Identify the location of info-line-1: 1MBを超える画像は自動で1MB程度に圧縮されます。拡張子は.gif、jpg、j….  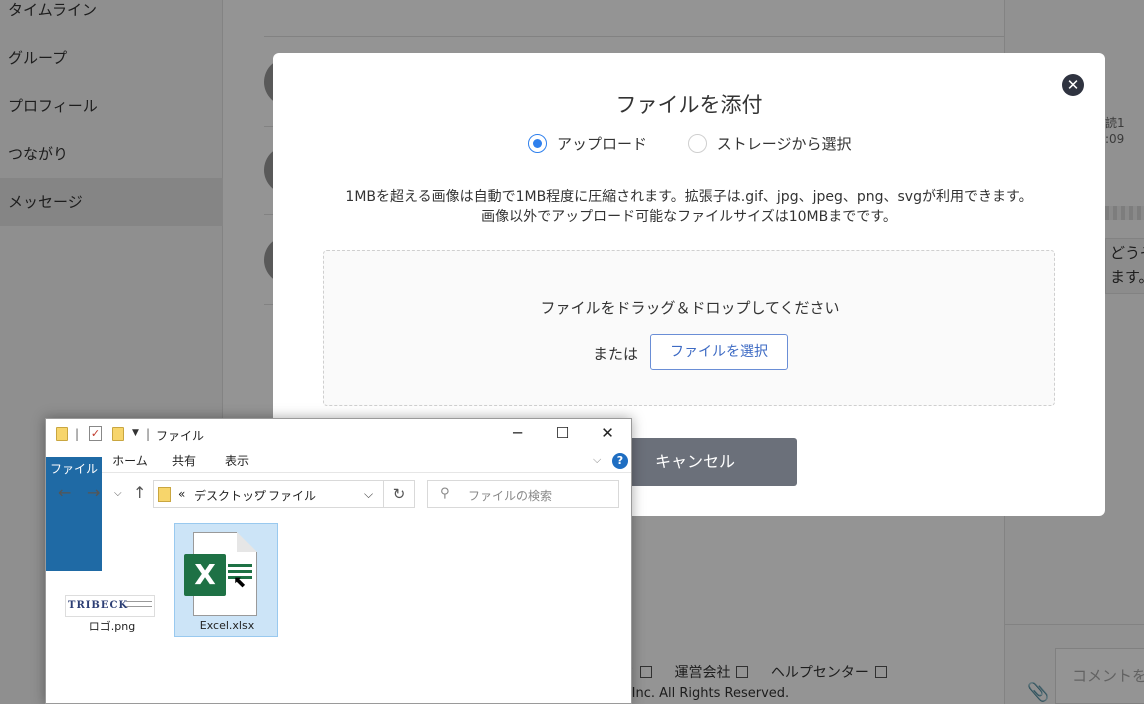
(689, 197).